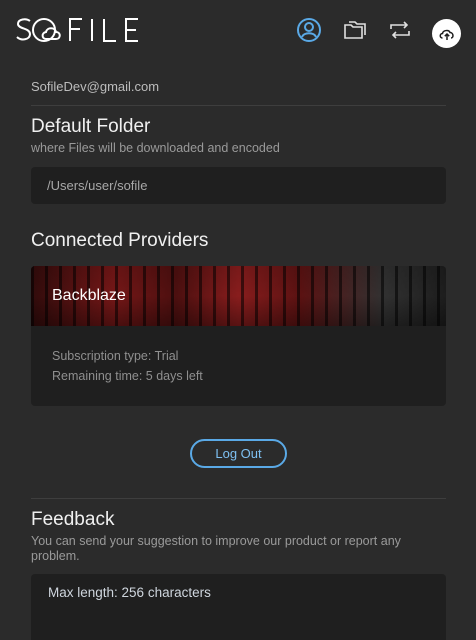 The width and height of the screenshot is (476, 640). I want to click on connected-providers-title: Connected Providers, so click(120, 240).